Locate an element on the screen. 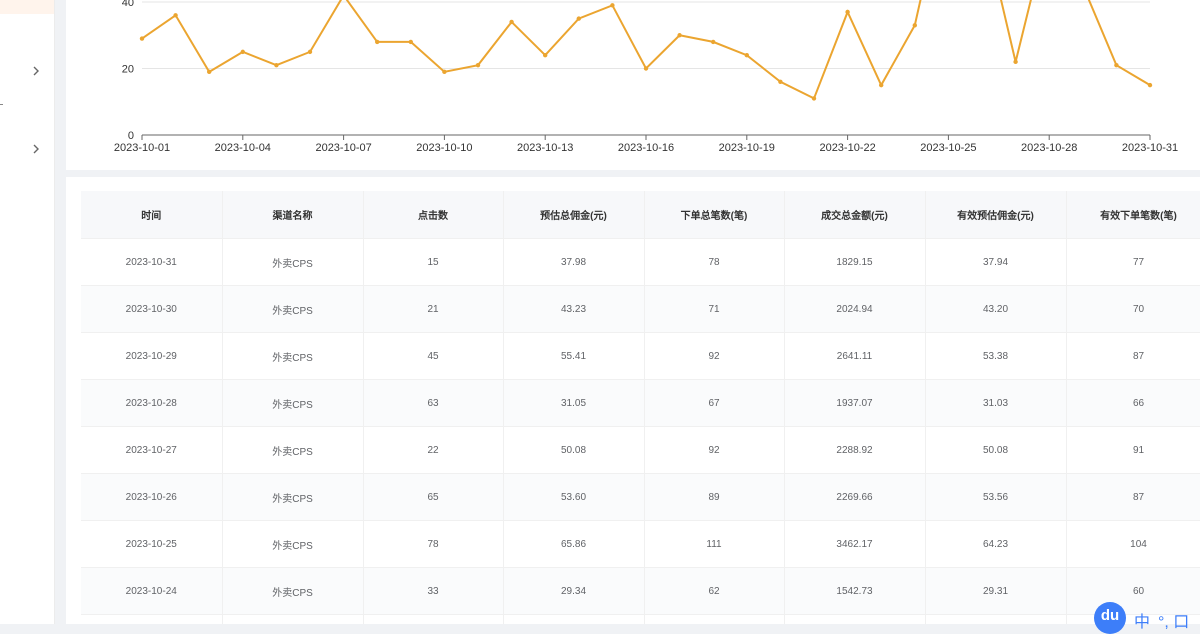 Image resolution: width=1200 pixels, height=634 pixels. table-cell: 31.03 is located at coordinates (996, 403).